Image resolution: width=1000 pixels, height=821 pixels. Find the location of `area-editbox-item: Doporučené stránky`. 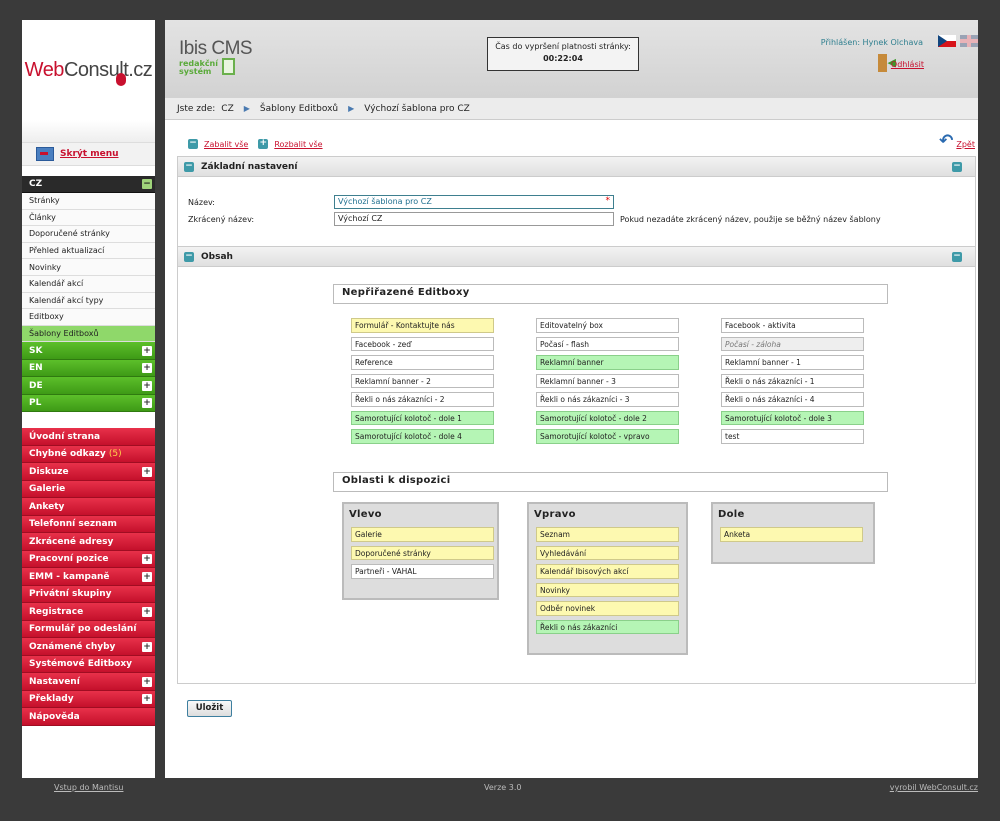

area-editbox-item: Doporučené stránky is located at coordinates (422, 552).